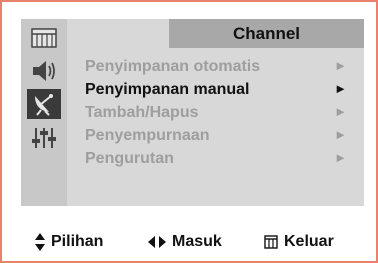  I want to click on sound-icon, so click(44, 71).